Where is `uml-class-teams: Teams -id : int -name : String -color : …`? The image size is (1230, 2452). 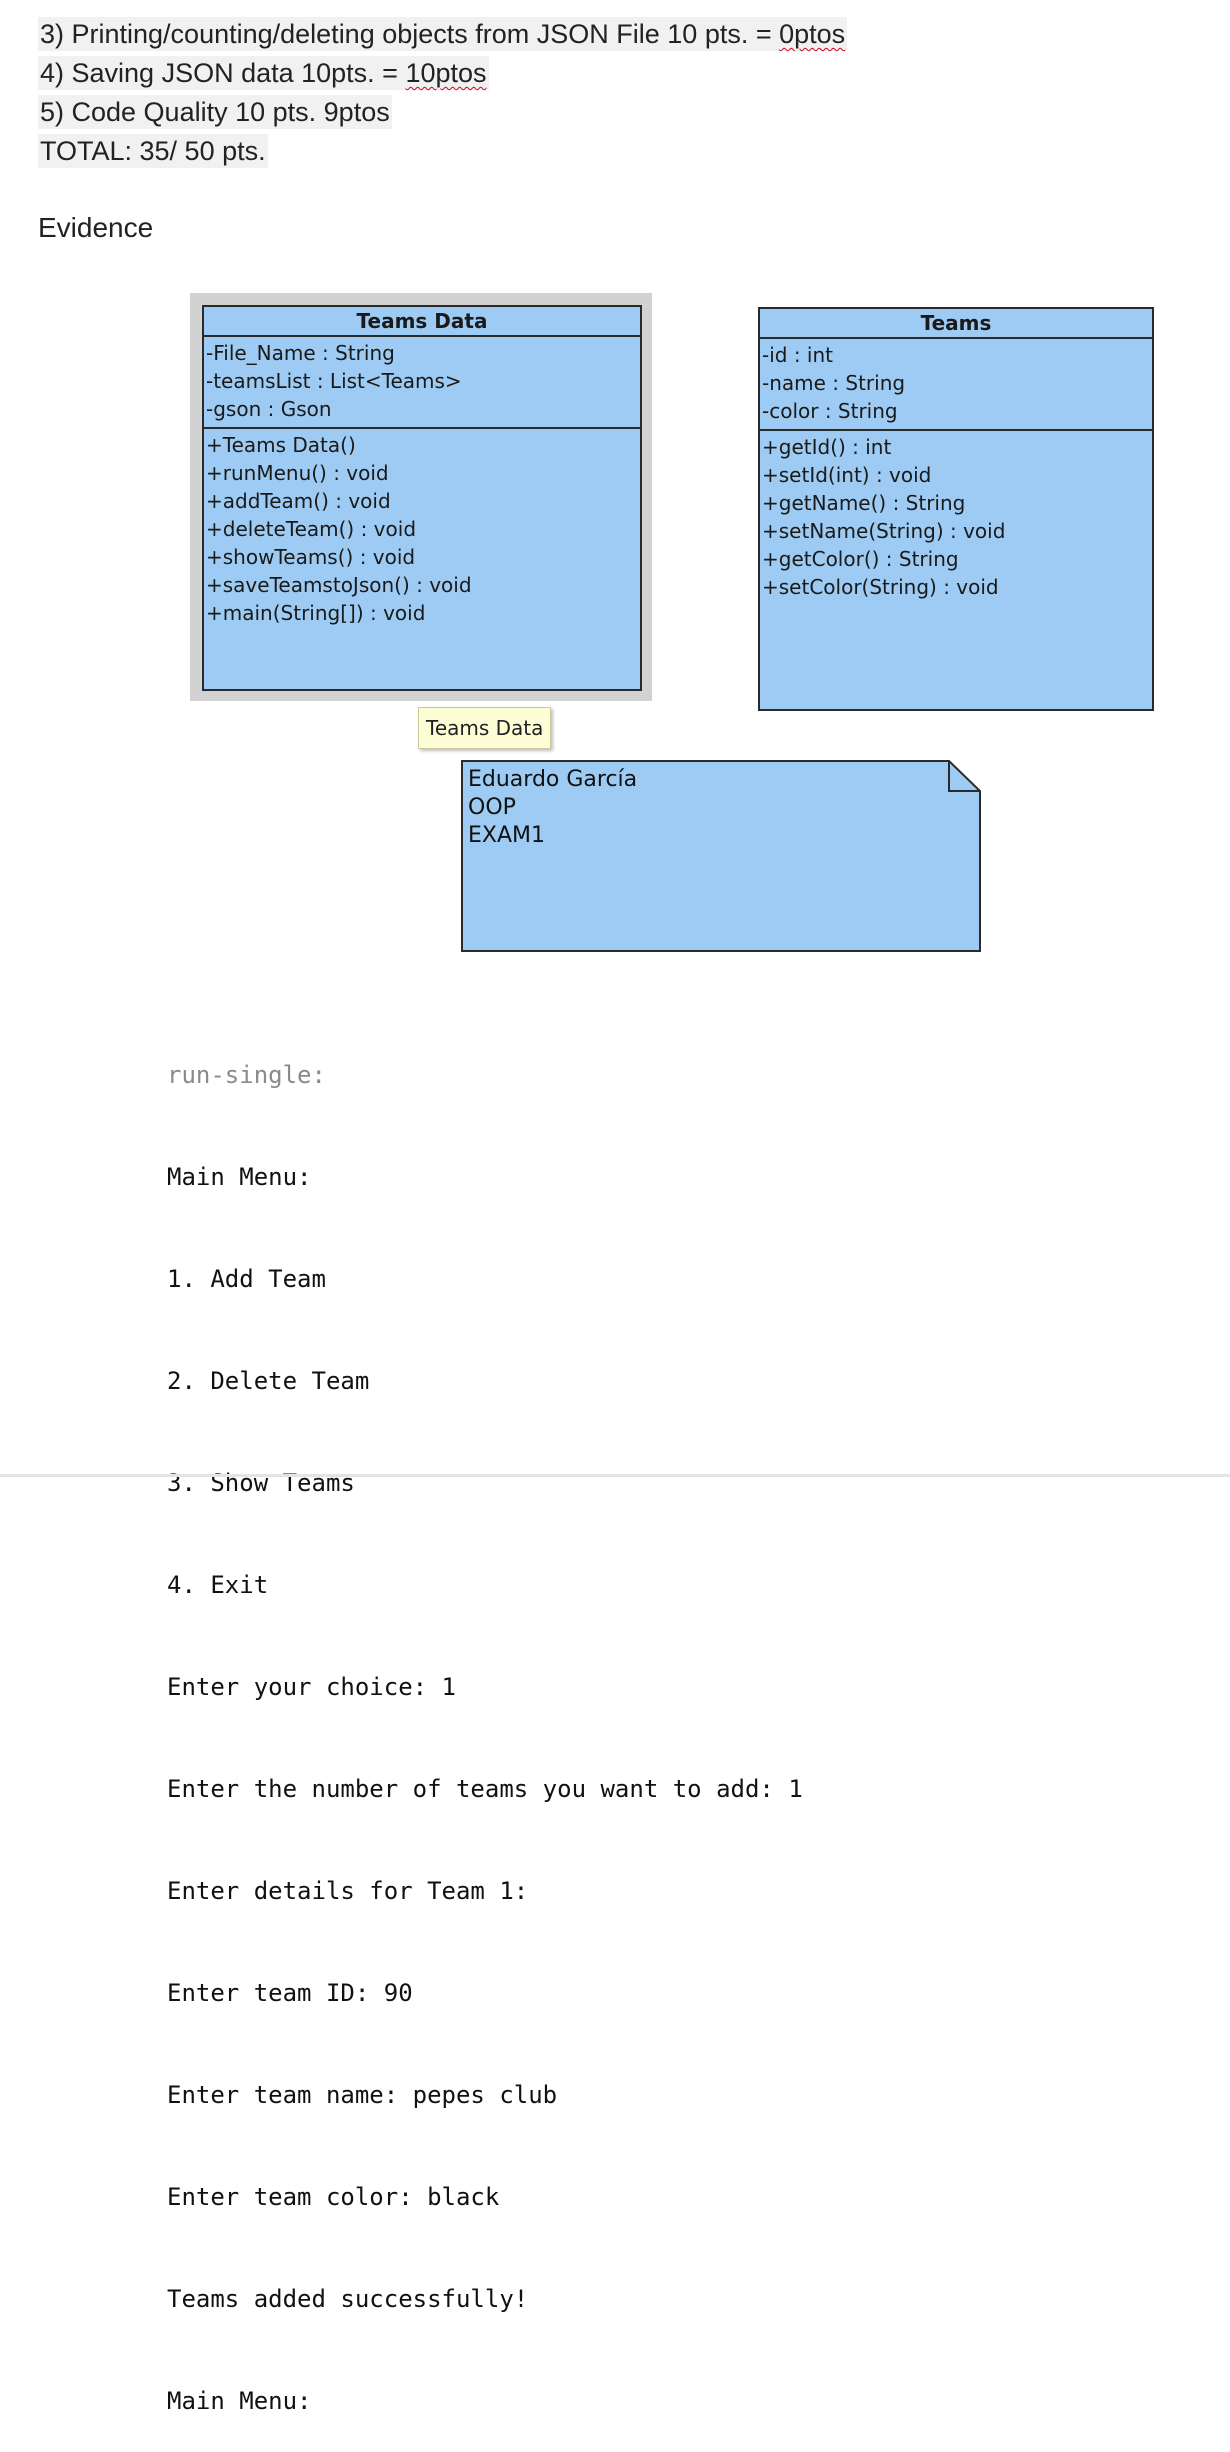 uml-class-teams: Teams -id : int -name : String -color : … is located at coordinates (956, 509).